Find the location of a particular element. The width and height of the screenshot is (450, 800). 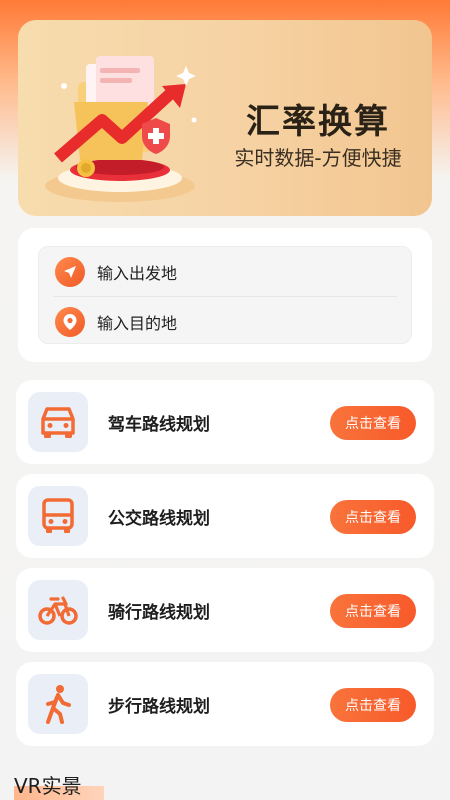

view-driving-button: 点击查看 is located at coordinates (373, 423).